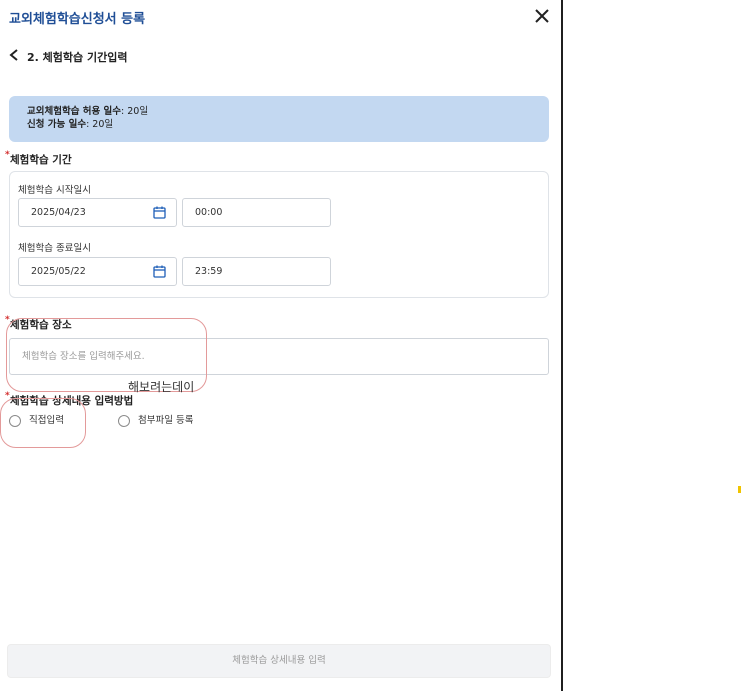 Image resolution: width=743 pixels, height=691 pixels. I want to click on end-datetime-label: 체험학습 종료일시, so click(54, 248).